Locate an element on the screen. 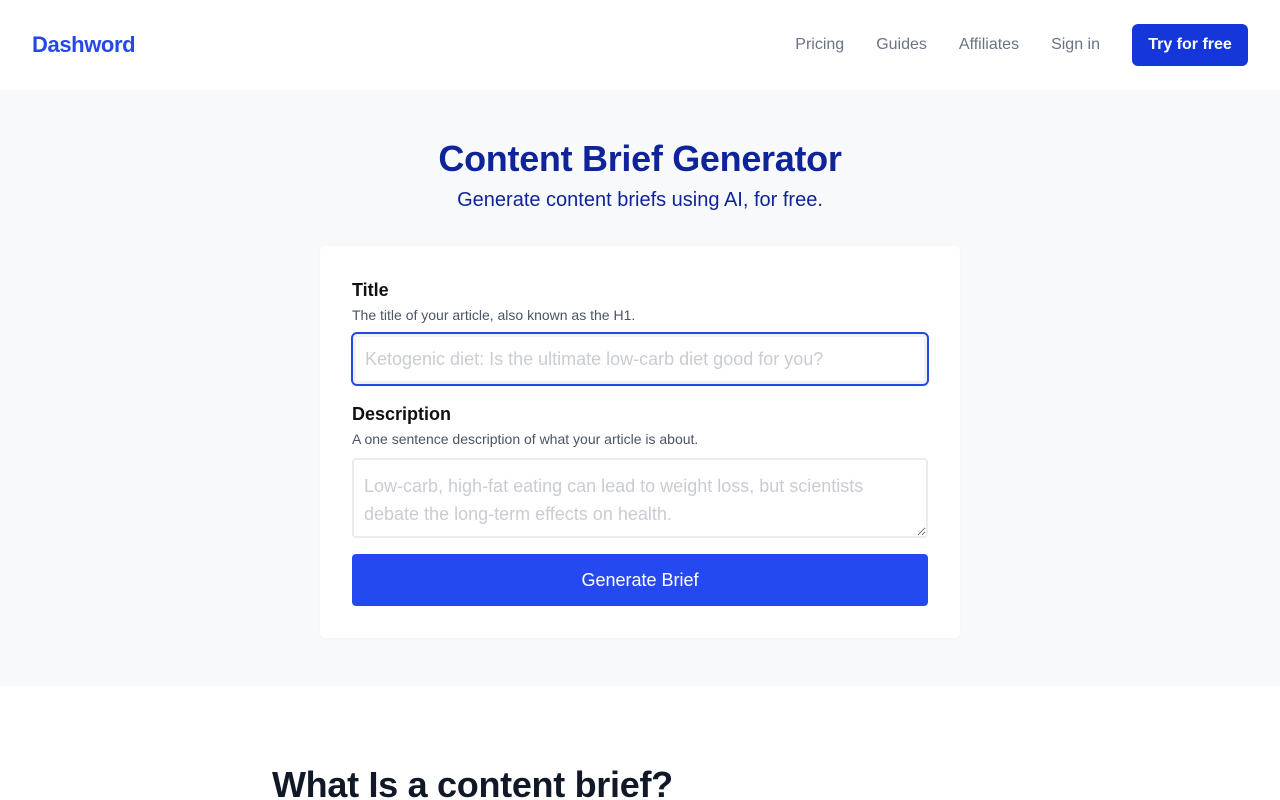  try-for-free-button: Try for free is located at coordinates (1190, 45).